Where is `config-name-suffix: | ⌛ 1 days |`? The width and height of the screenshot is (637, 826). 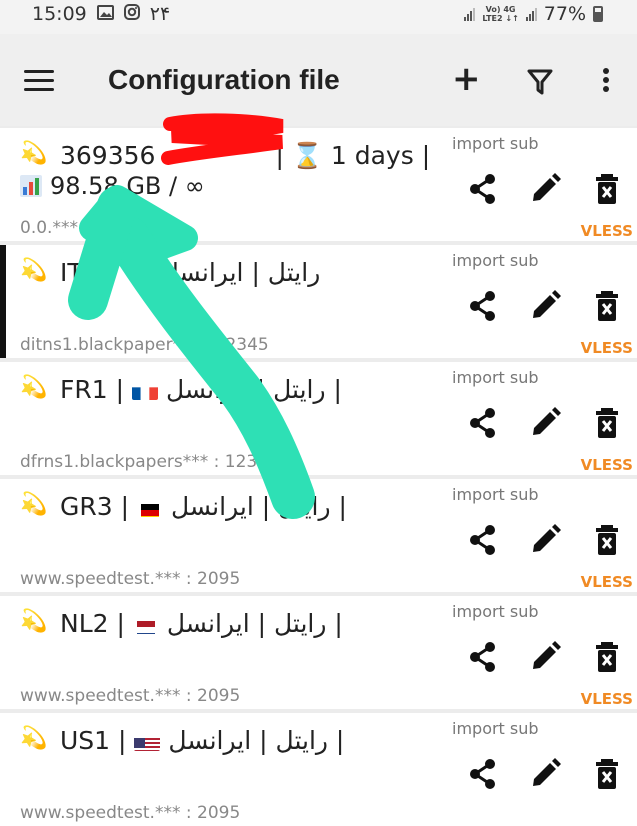
config-name-suffix: | ⌛ 1 days | is located at coordinates (353, 155).